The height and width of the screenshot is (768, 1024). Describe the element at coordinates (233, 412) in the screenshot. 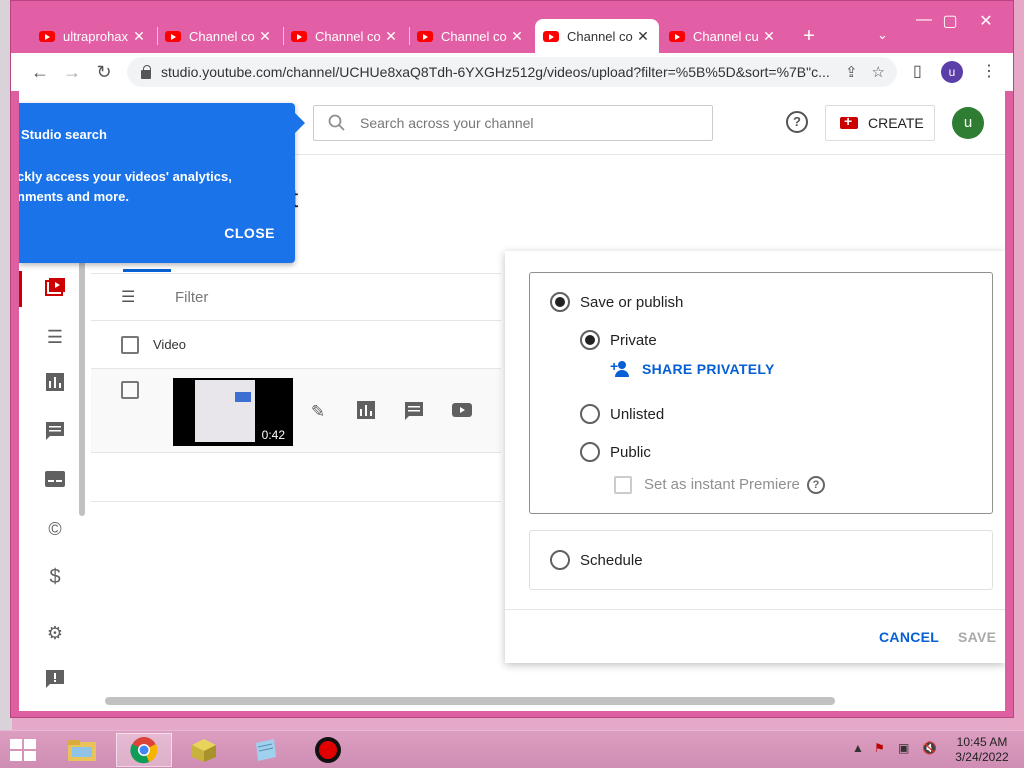

I see `video-thumbnail: 0:42` at that location.